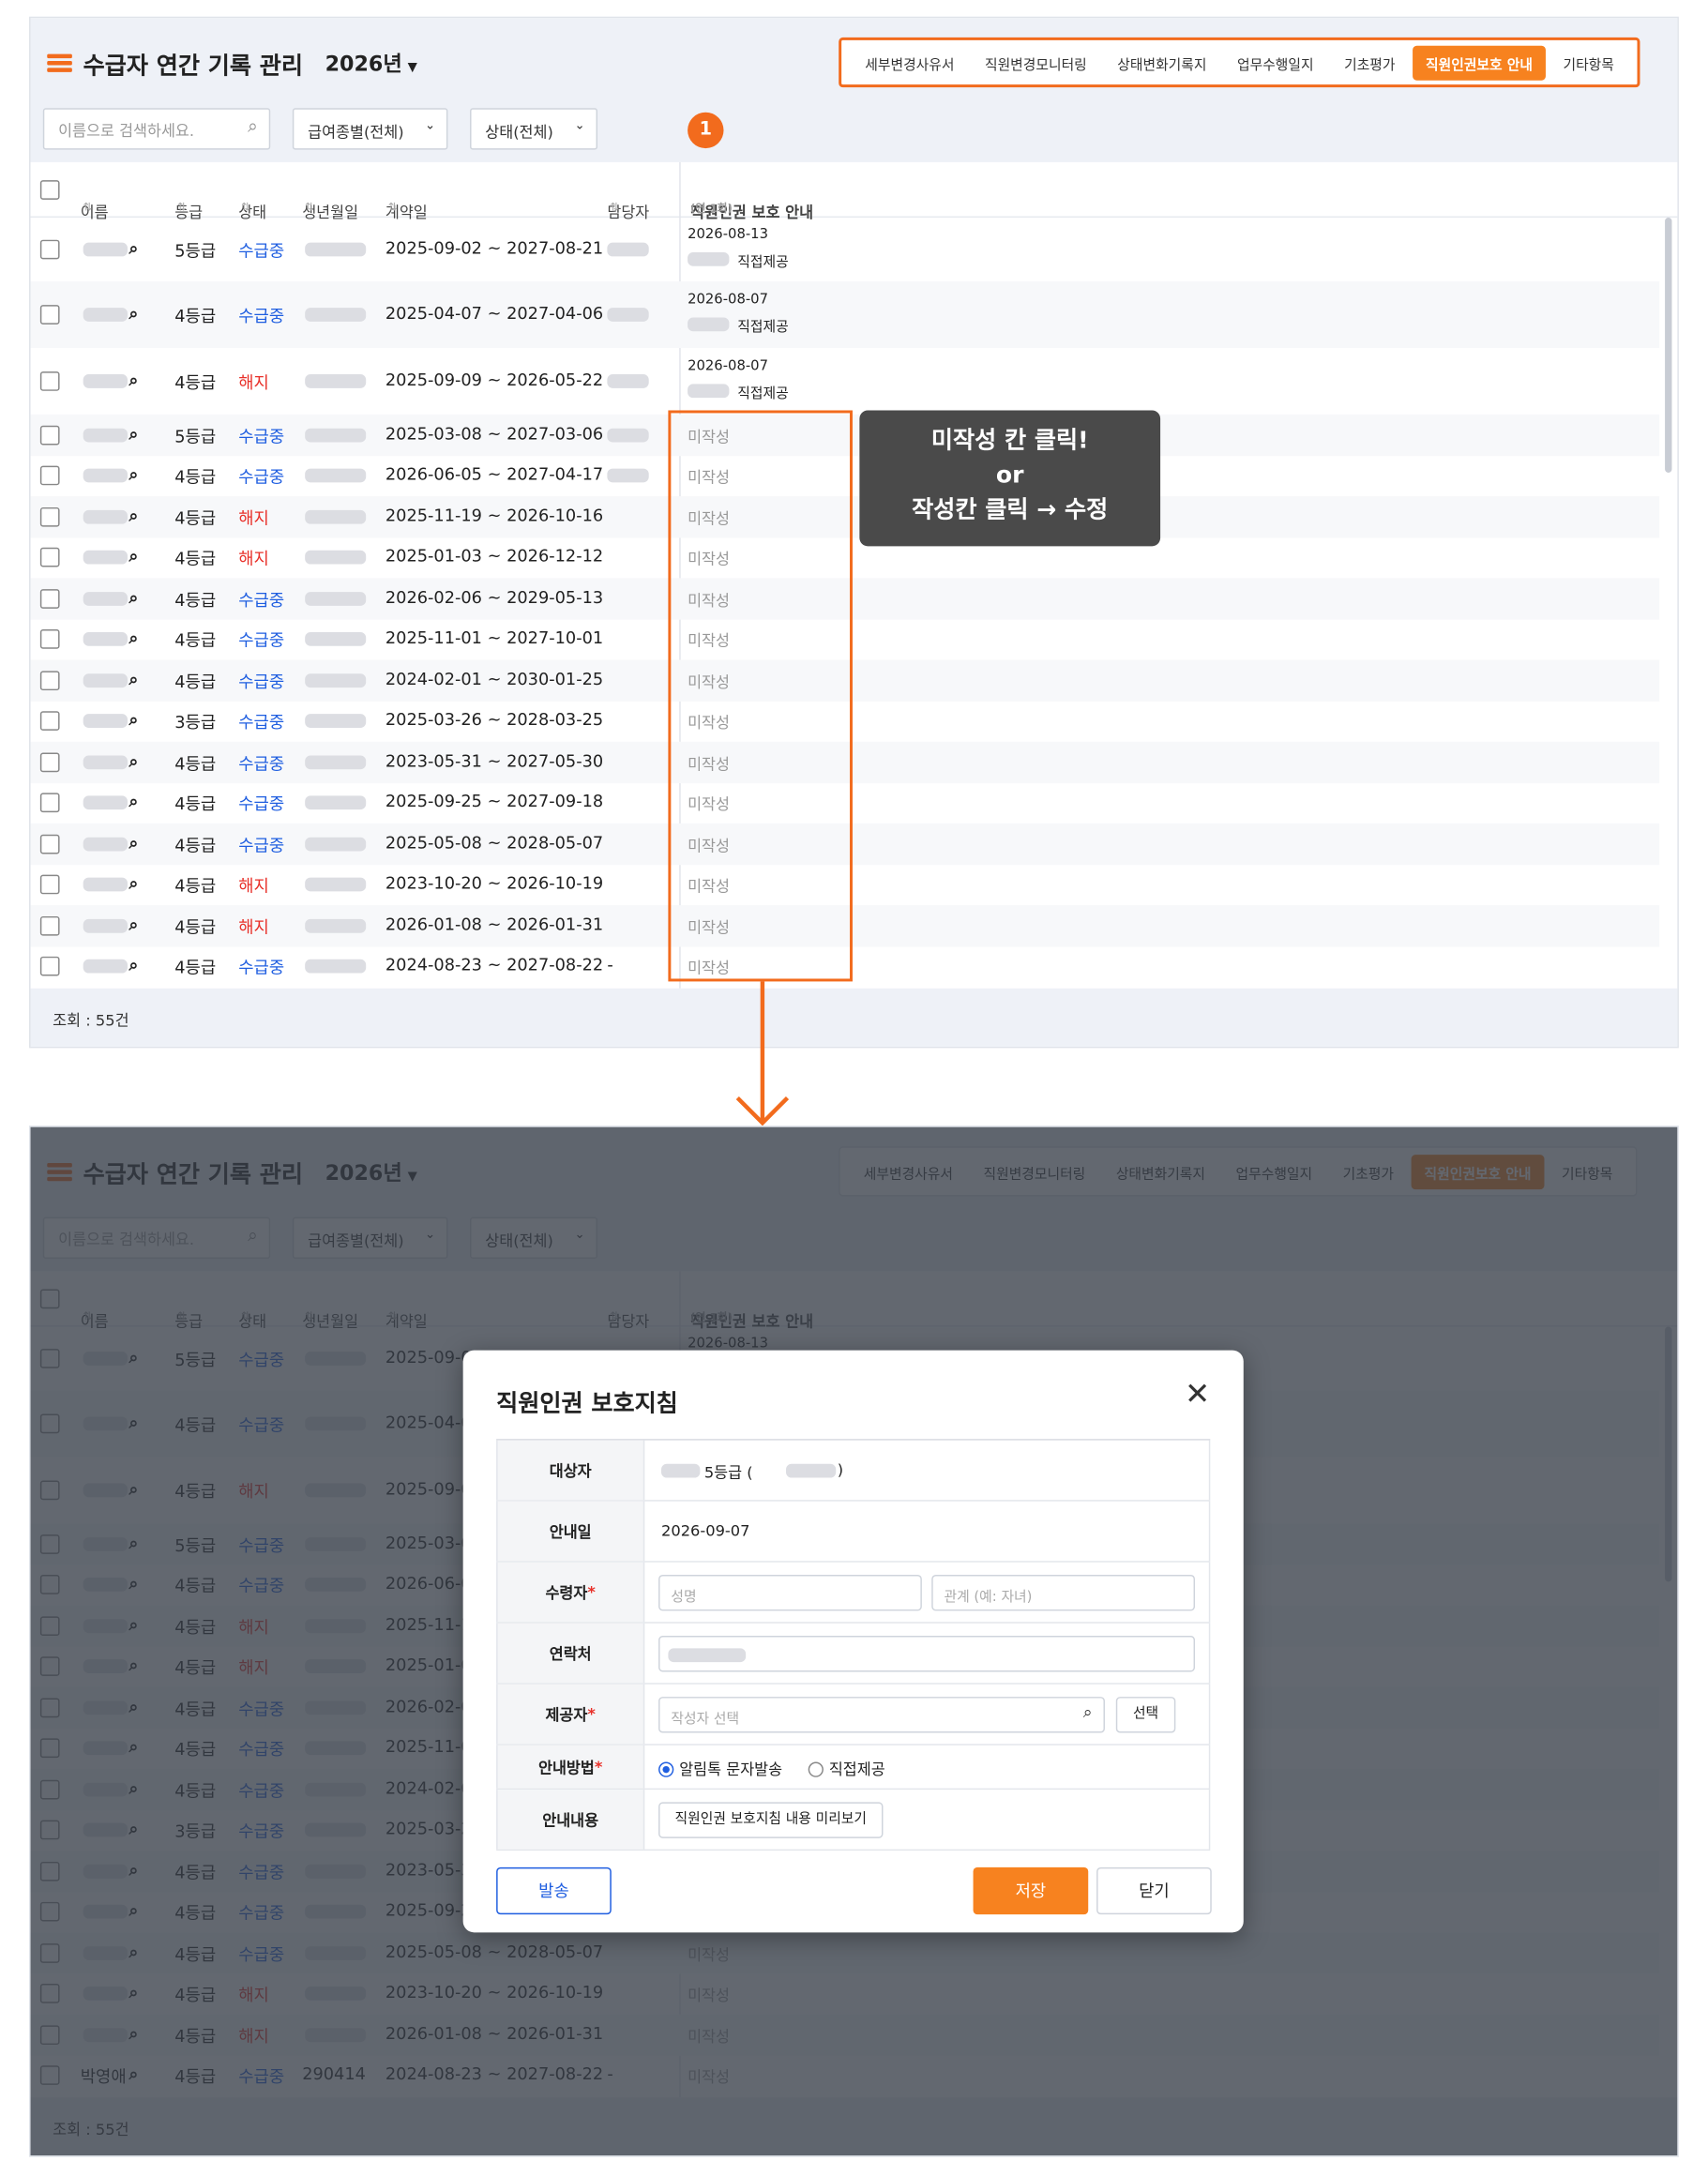  Describe the element at coordinates (156, 129) in the screenshot. I see `search-input: 이름으로 검색하세요. ⌕` at that location.